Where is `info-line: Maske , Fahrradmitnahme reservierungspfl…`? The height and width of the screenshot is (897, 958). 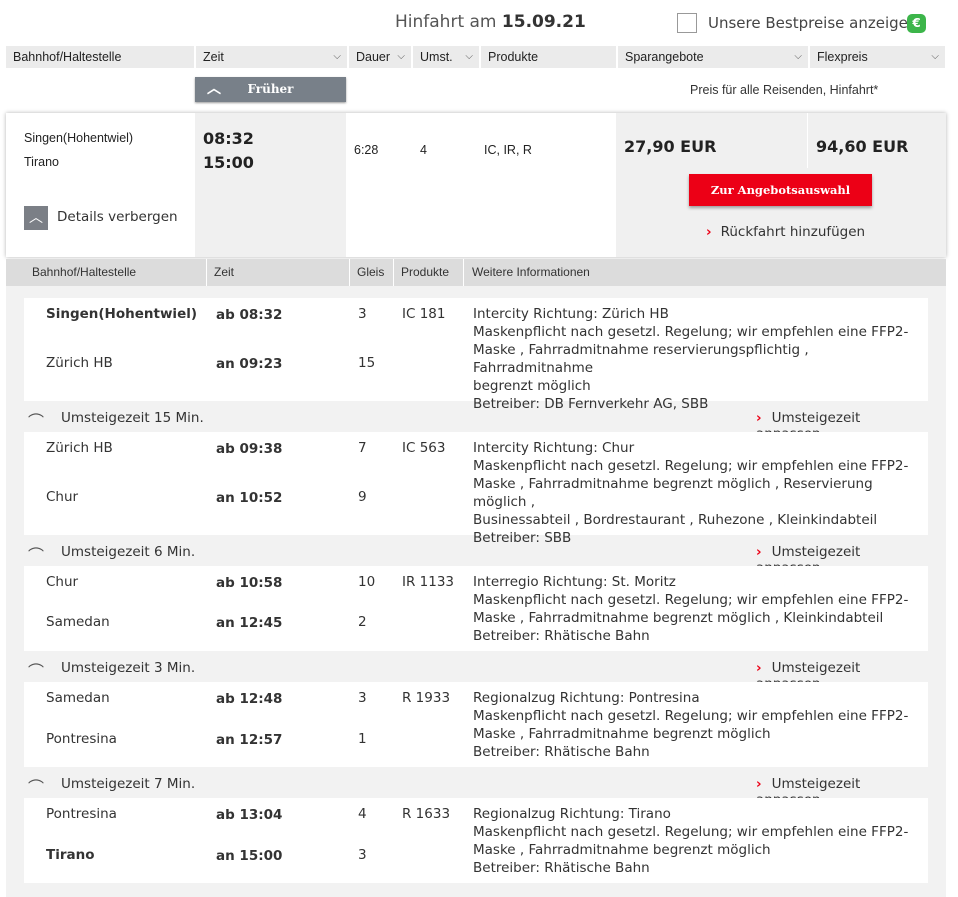
info-line: Maske , Fahrradmitnahme reservierungspfl… is located at coordinates (641, 359).